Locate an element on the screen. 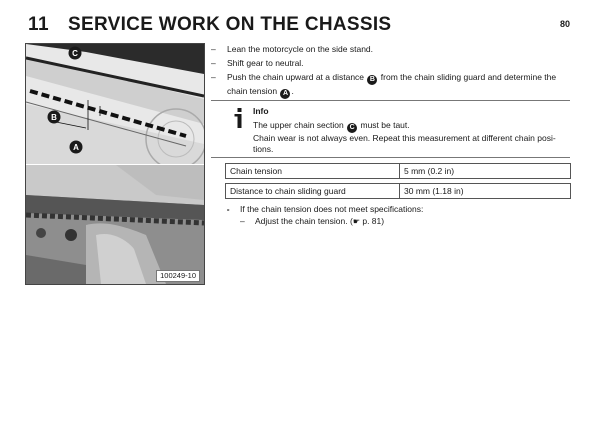  substep-text: Adjust the chain tension. ( is located at coordinates (304, 221).